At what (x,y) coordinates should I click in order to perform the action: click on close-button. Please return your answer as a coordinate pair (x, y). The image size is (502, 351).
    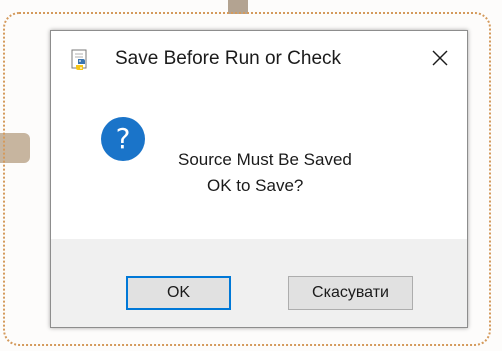
    Looking at the image, I should click on (440, 60).